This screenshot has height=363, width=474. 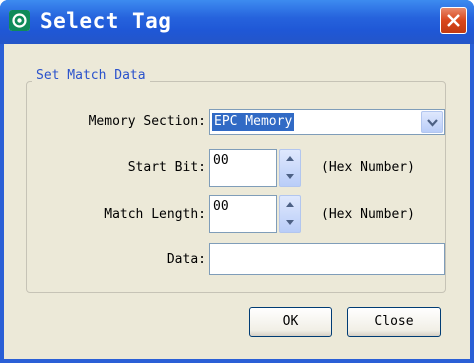 I want to click on start-bit-input: 00, so click(x=243, y=168).